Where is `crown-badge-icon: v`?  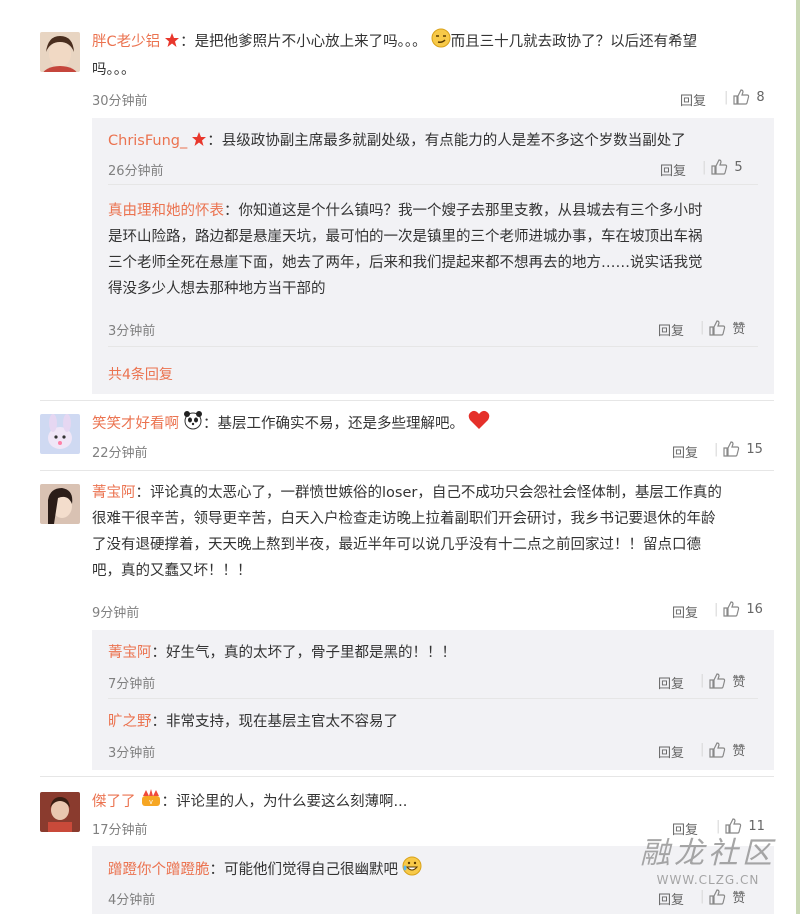 crown-badge-icon: v is located at coordinates (151, 802).